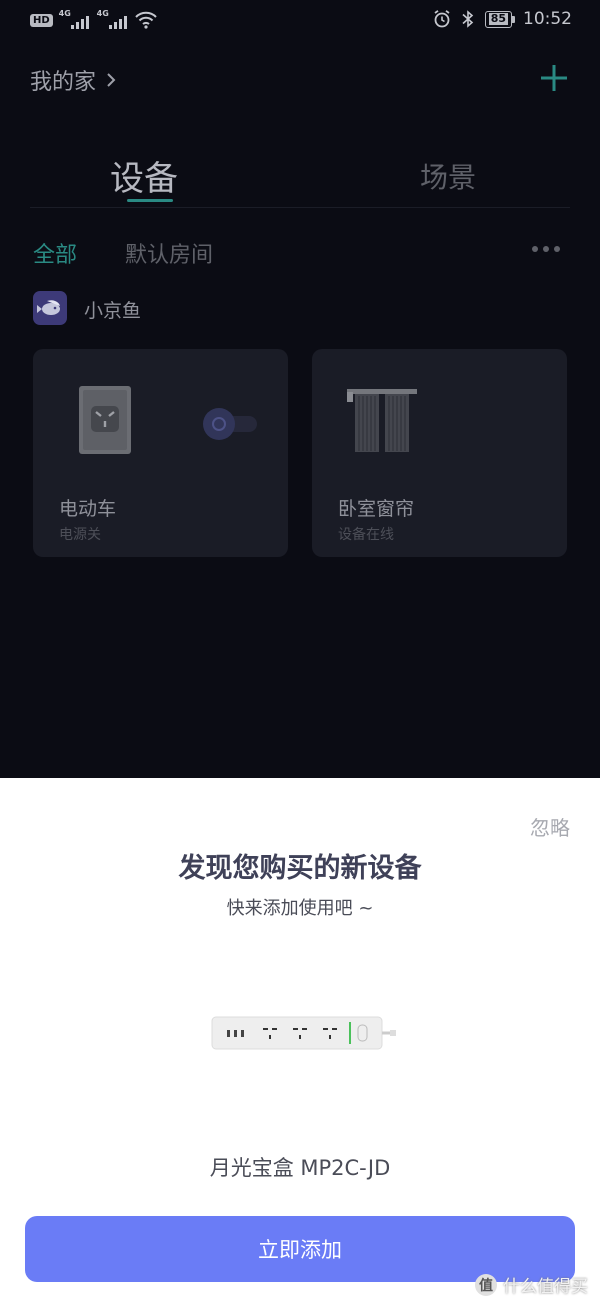  I want to click on socket-icon, so click(105, 420).